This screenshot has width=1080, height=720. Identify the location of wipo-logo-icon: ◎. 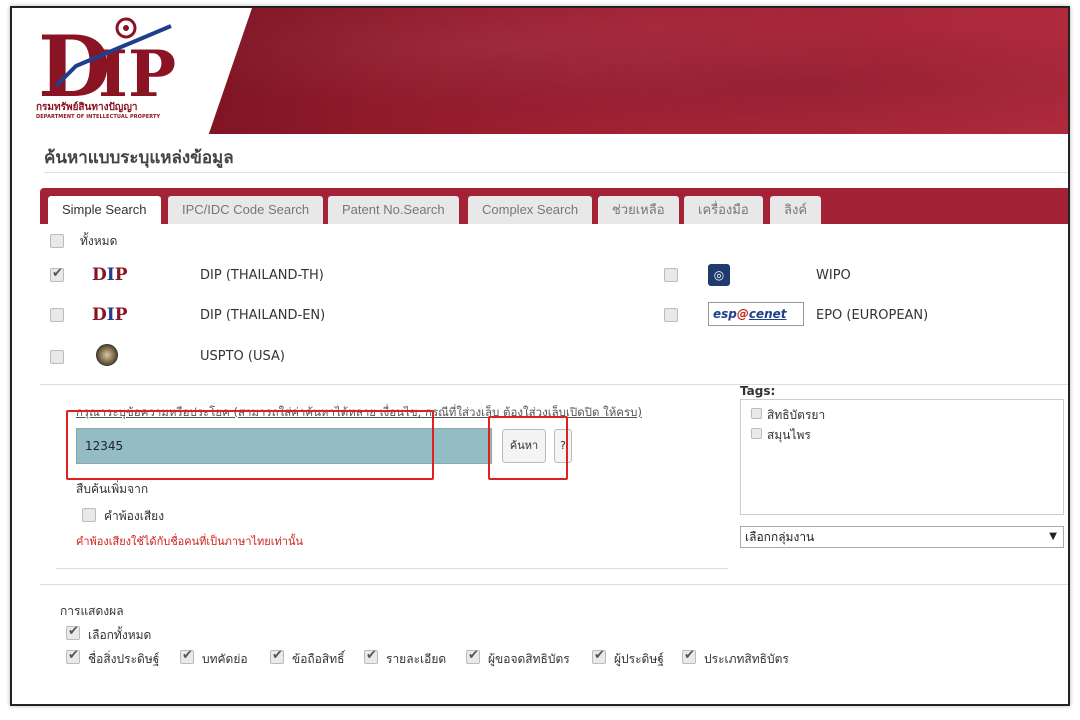
(719, 275).